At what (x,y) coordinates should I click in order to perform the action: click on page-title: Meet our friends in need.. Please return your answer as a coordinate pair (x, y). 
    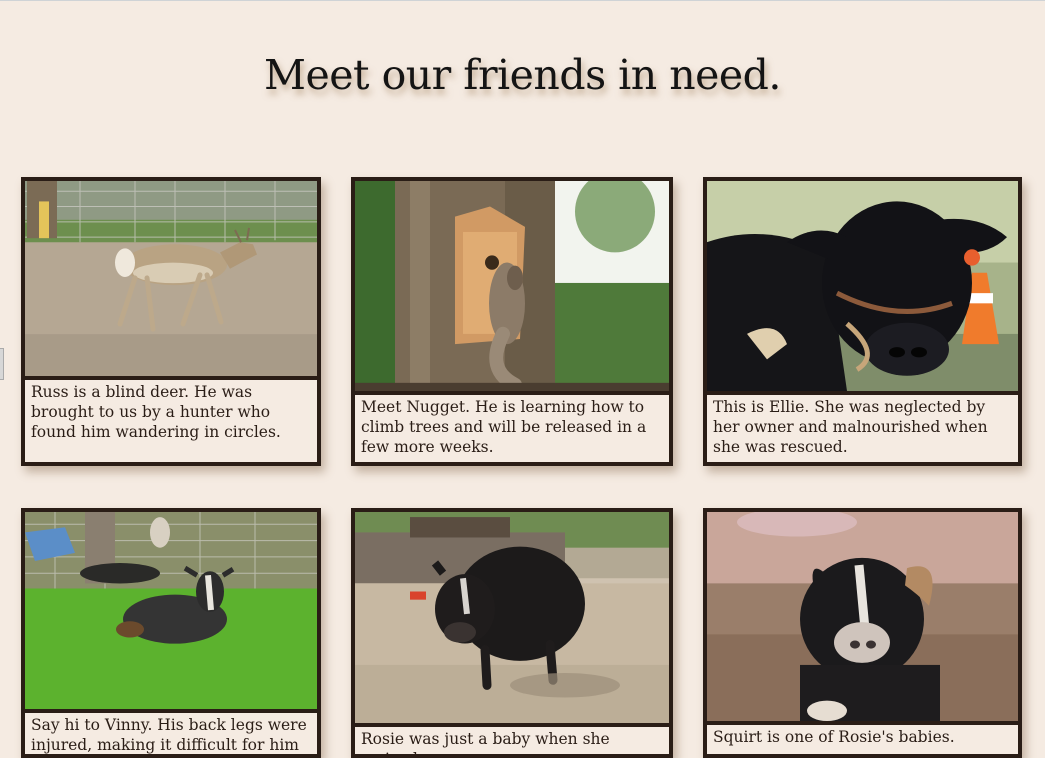
    Looking at the image, I should click on (522, 75).